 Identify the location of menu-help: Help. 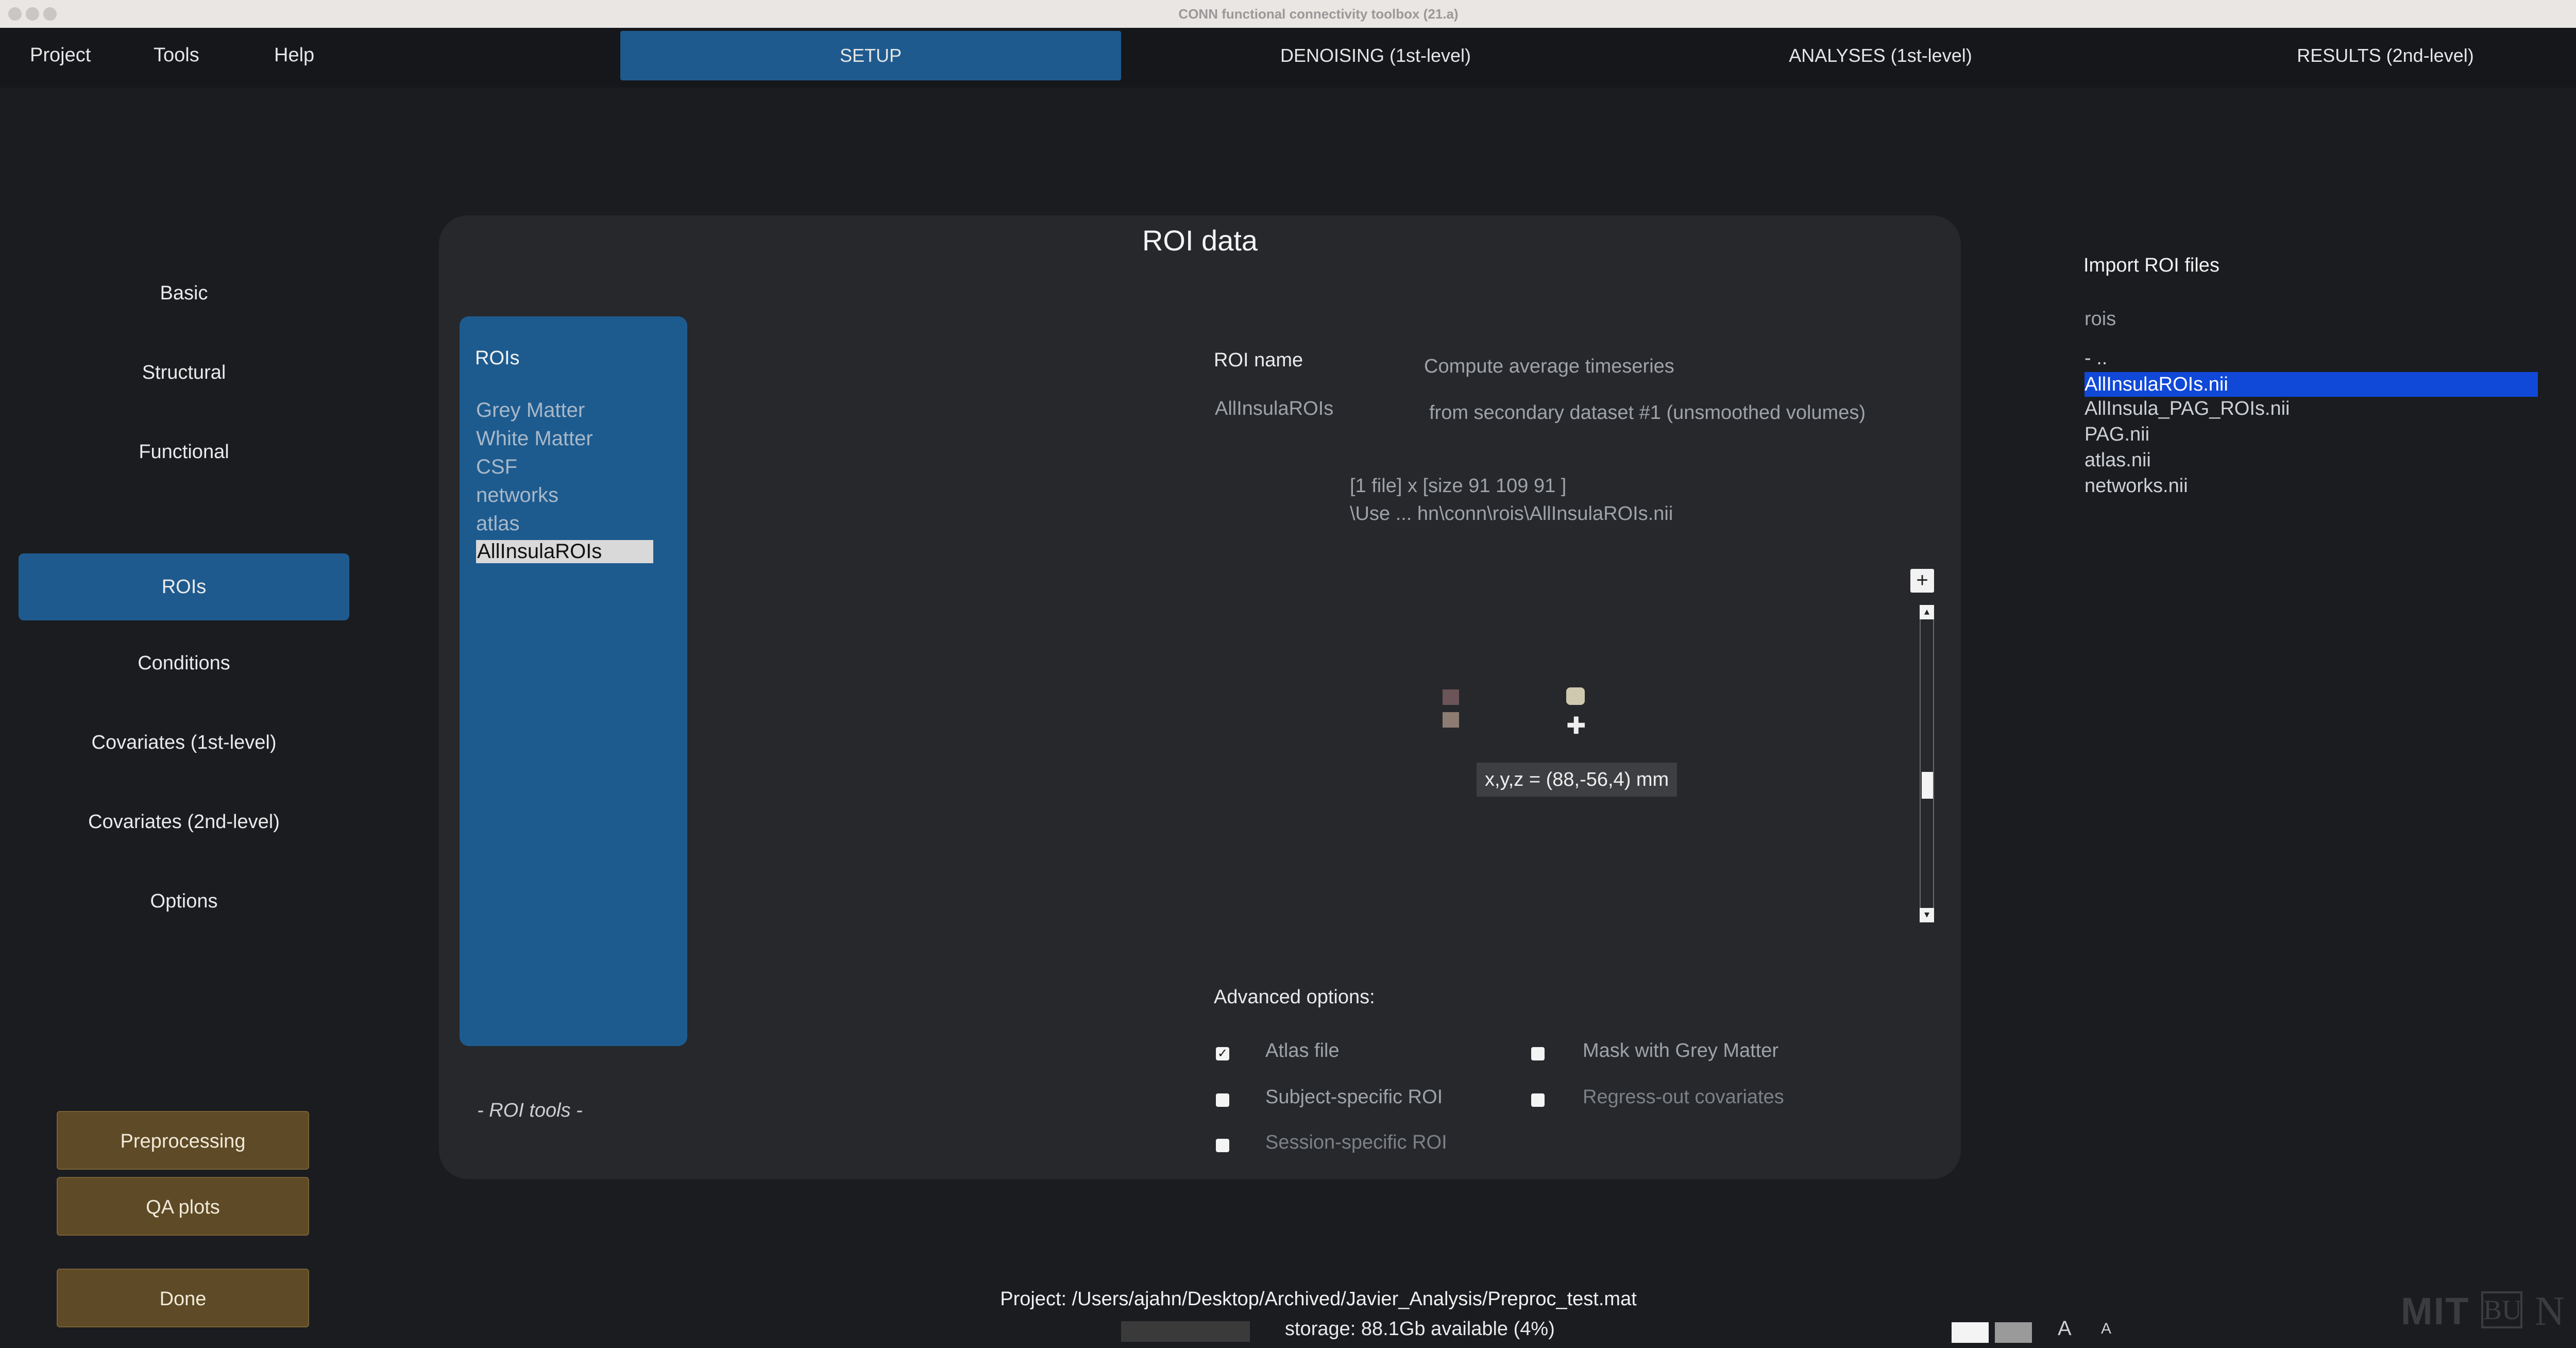
(294, 55).